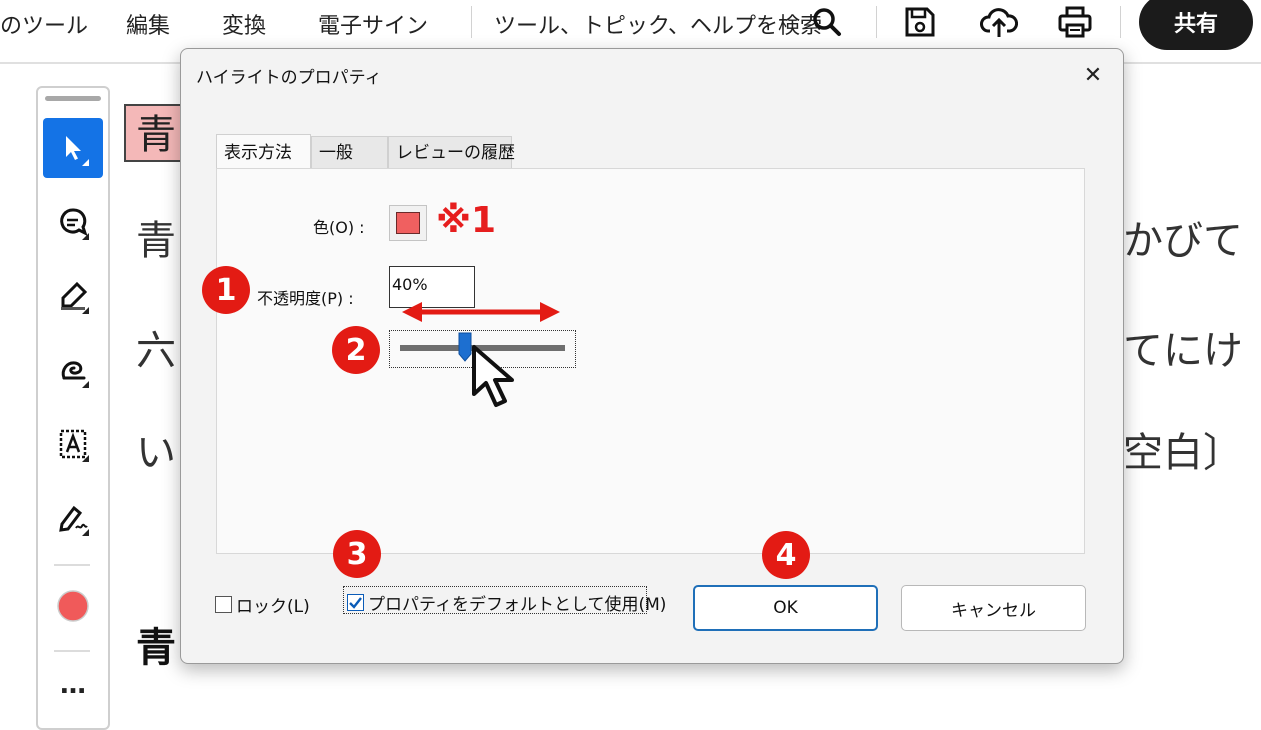  Describe the element at coordinates (1183, 453) in the screenshot. I see `doc-line-3-right: 空白〕` at that location.